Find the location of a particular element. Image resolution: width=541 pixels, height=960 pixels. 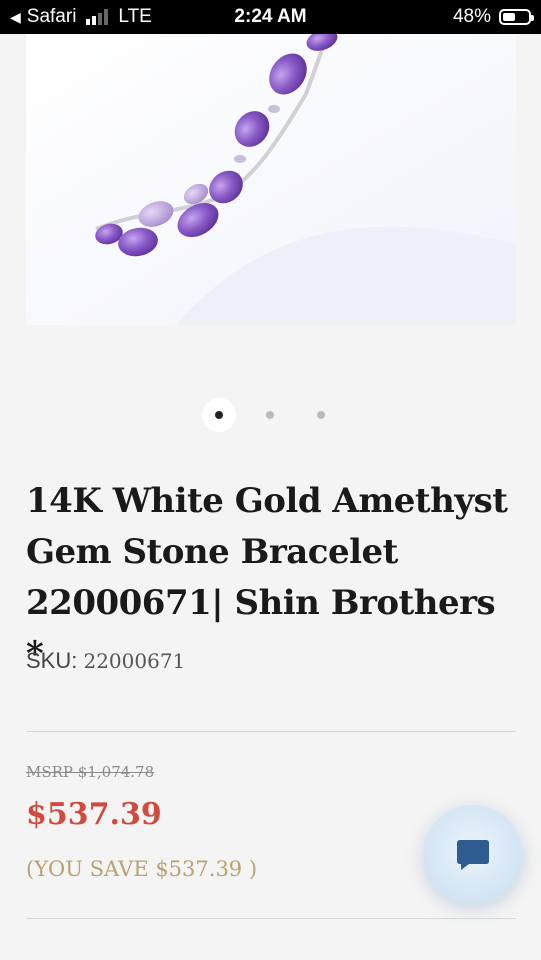

you-save-text: (YOU SAVE $537.39 ) is located at coordinates (142, 869).